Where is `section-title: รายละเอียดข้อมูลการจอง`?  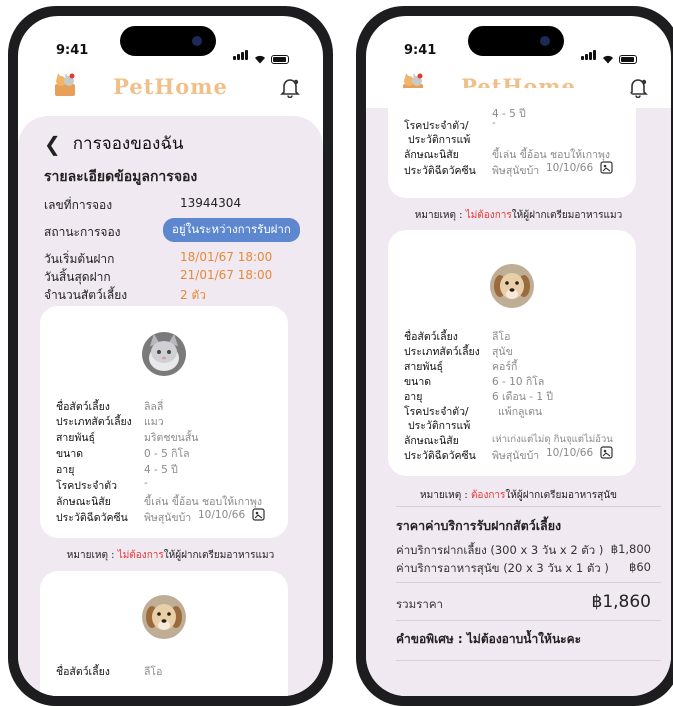
section-title: รายละเอียดข้อมูลการจอง is located at coordinates (121, 177).